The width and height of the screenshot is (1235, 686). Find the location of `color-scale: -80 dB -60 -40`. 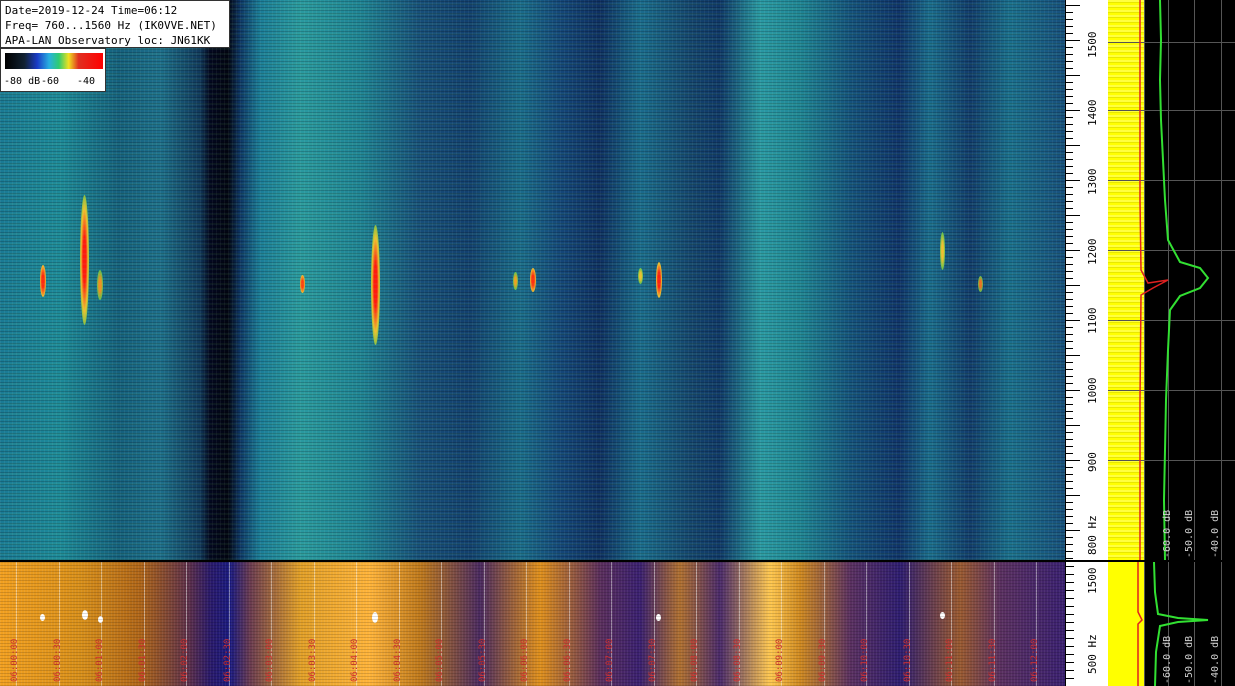

color-scale: -80 dB -60 -40 is located at coordinates (53, 70).